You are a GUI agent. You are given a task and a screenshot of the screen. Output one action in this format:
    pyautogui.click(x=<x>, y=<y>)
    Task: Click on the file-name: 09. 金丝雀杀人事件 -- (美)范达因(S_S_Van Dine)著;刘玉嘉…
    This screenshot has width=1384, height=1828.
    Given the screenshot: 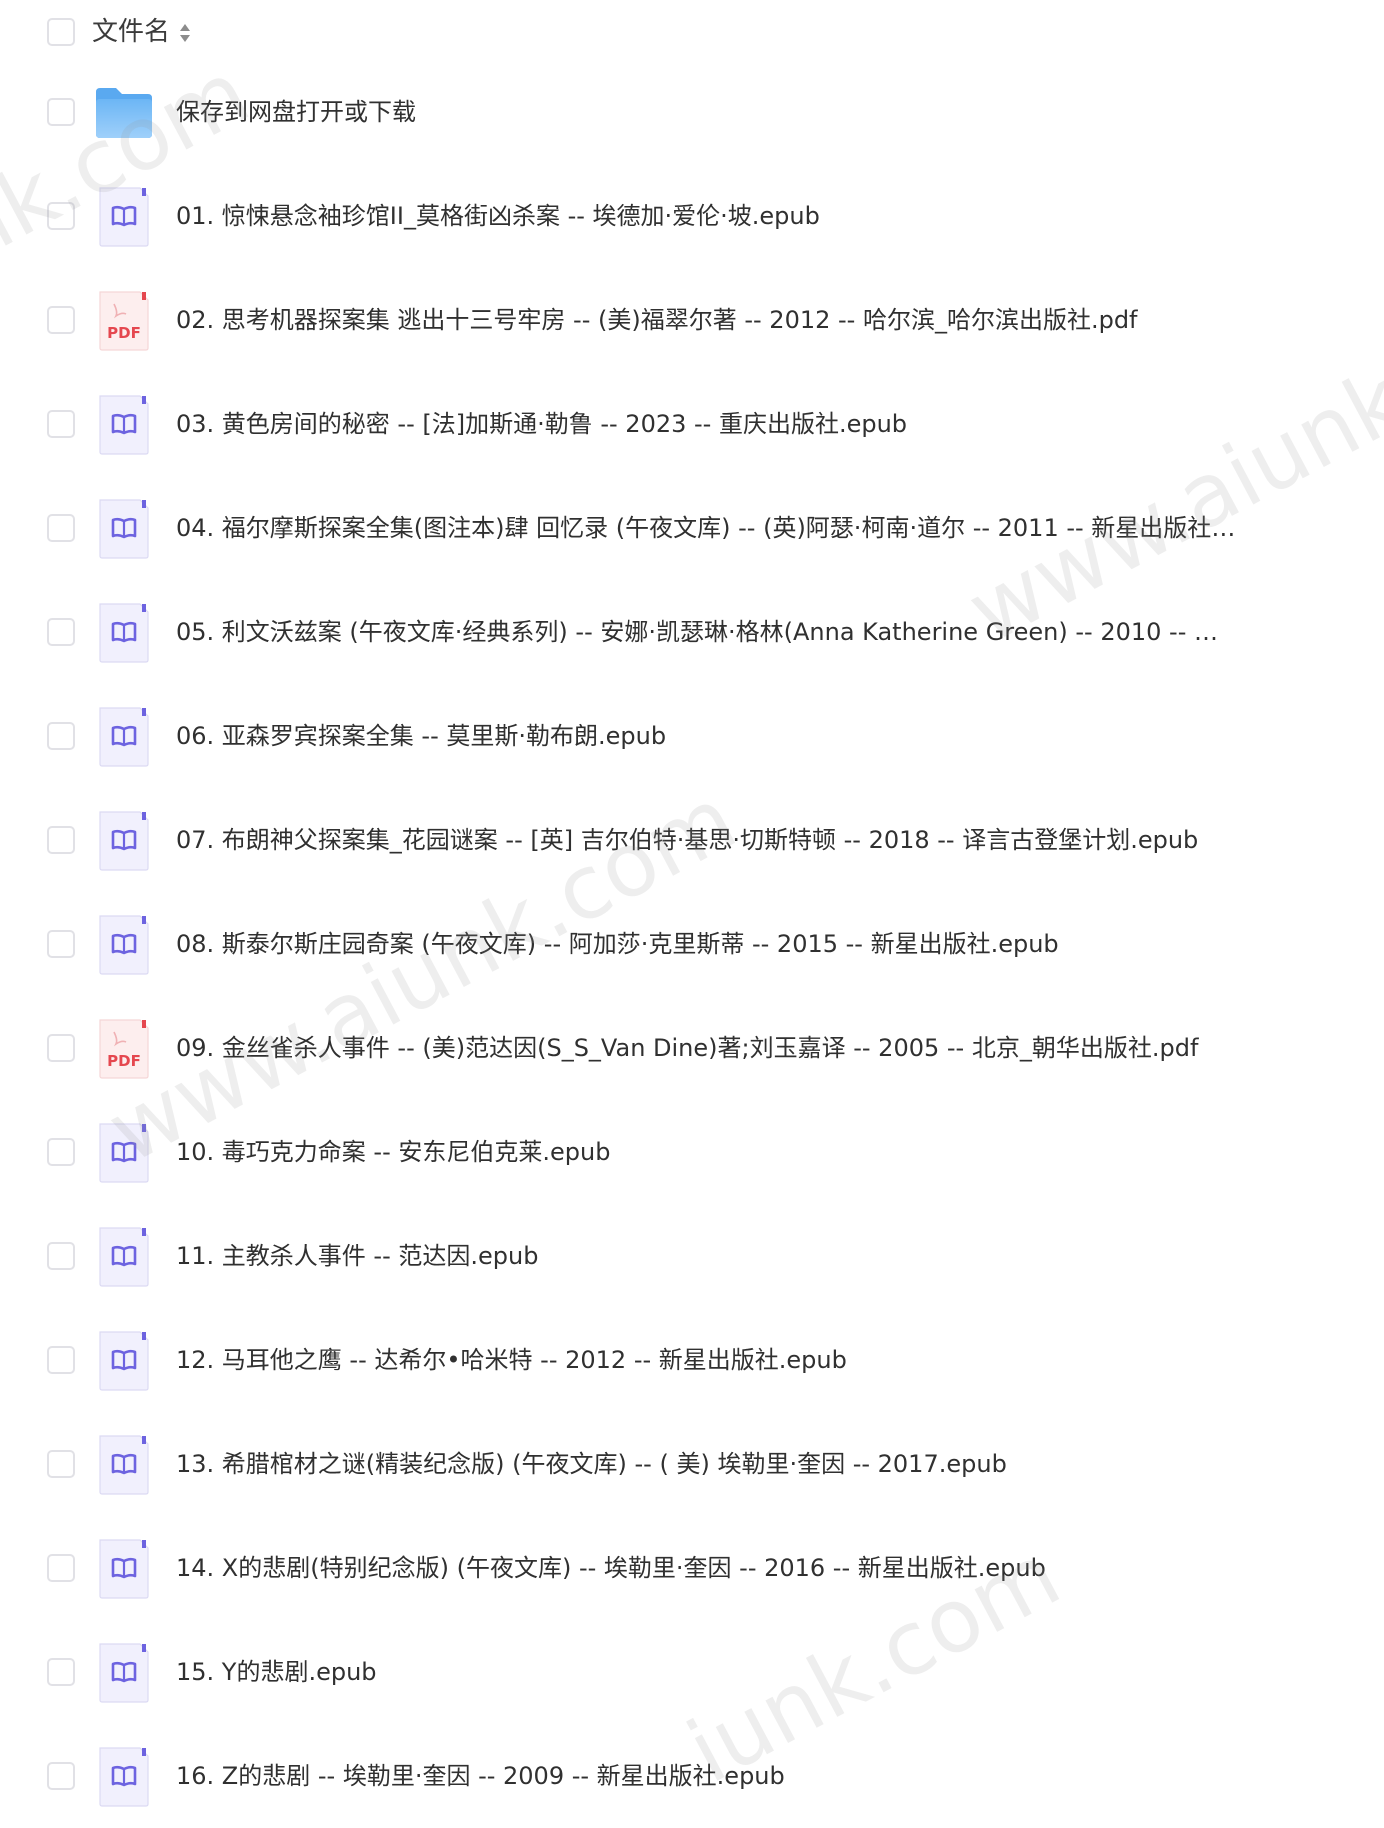 What is the action you would take?
    pyautogui.click(x=706, y=1048)
    